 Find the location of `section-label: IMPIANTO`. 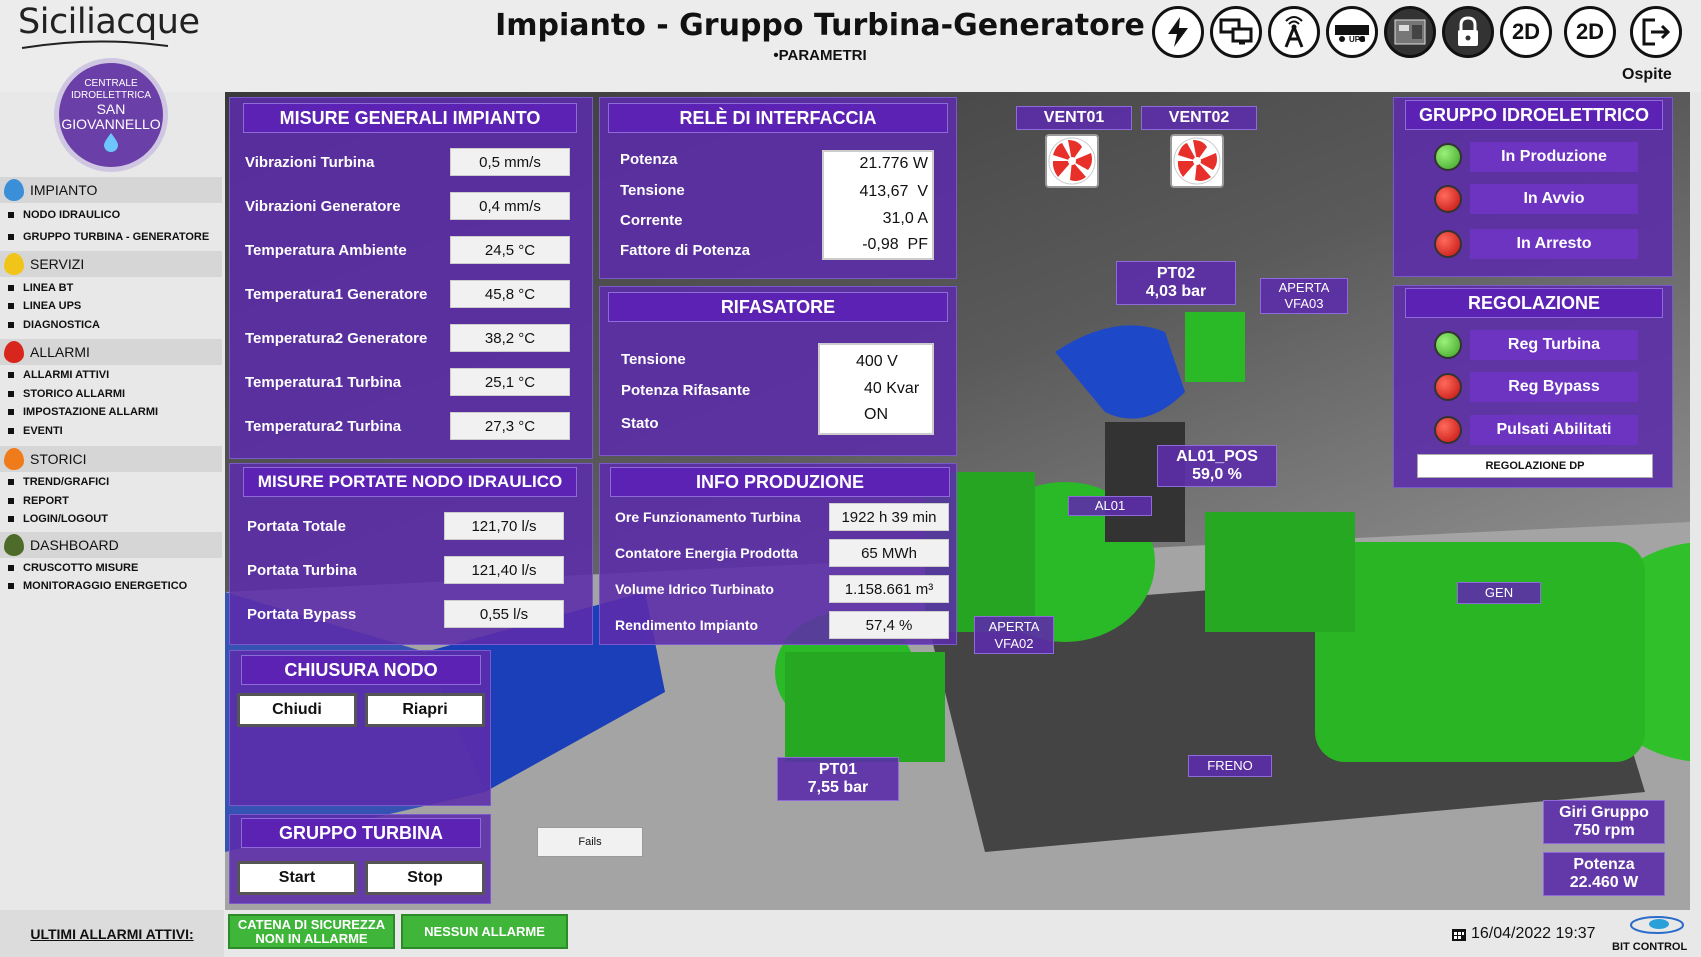

section-label: IMPIANTO is located at coordinates (64, 190).